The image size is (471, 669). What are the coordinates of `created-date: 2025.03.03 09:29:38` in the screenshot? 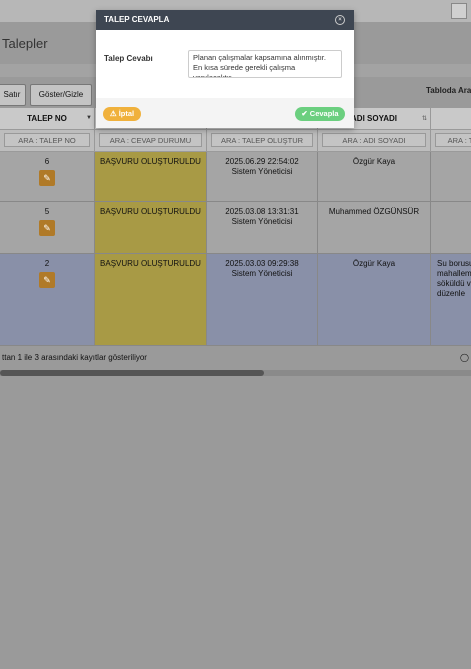 It's located at (262, 263).